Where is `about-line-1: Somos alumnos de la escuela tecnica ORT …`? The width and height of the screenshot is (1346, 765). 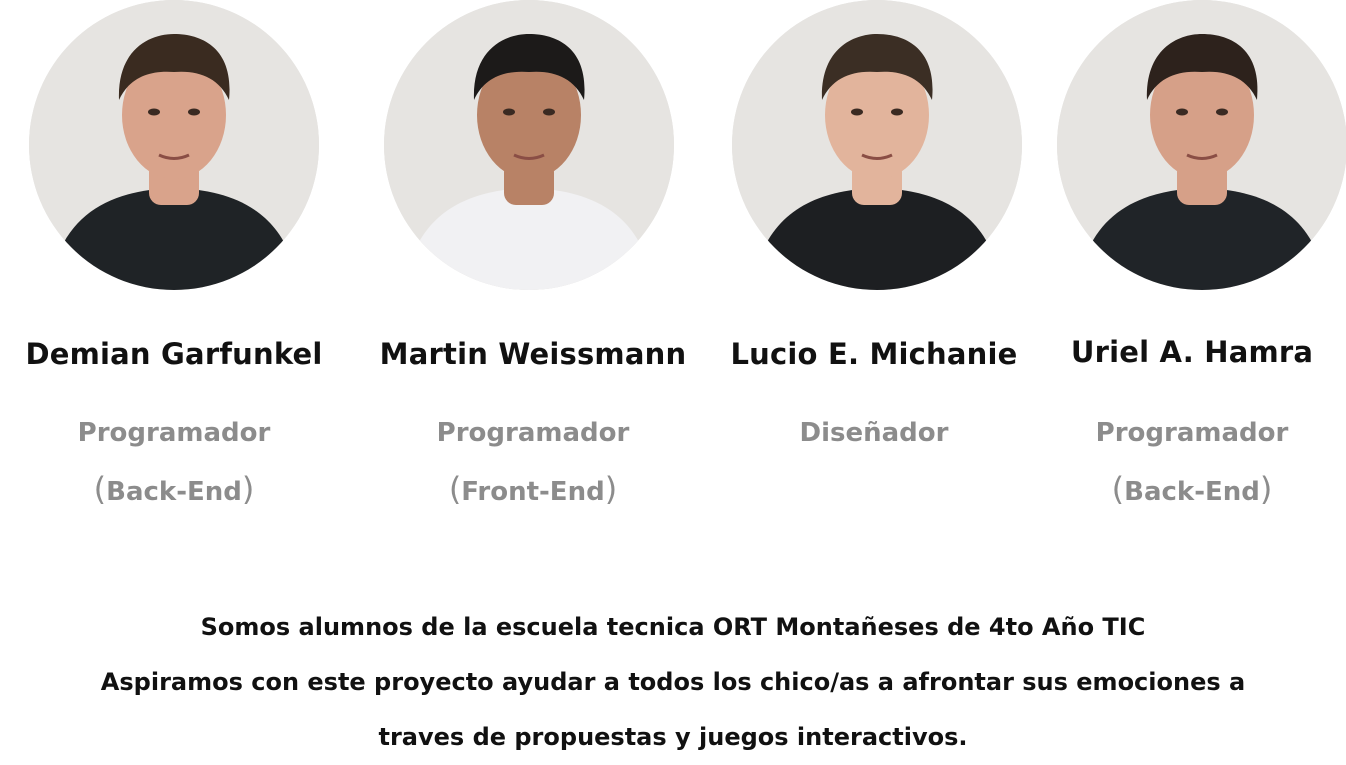
about-line-1: Somos alumnos de la escuela tecnica ORT … is located at coordinates (673, 627).